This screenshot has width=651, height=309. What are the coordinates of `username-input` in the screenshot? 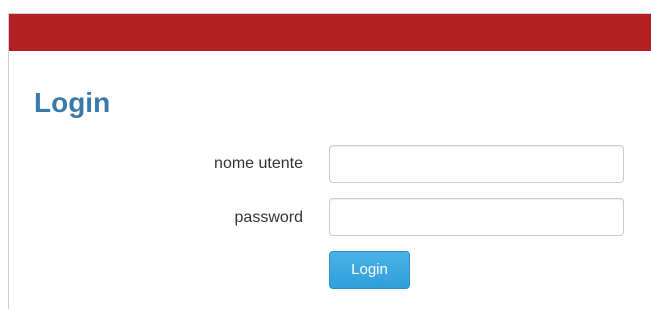 It's located at (476, 164).